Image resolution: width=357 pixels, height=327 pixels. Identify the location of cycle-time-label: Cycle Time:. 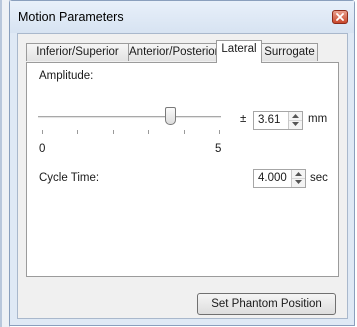
(69, 178).